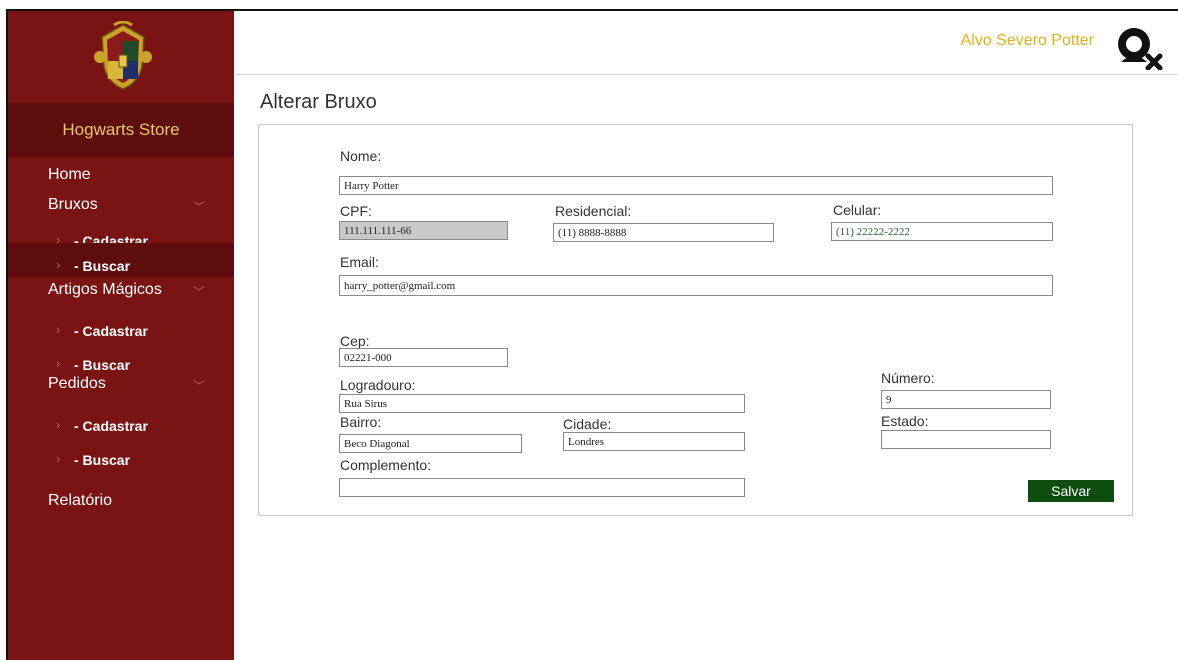  Describe the element at coordinates (80, 501) in the screenshot. I see `nav-relatorio: Relatório` at that location.